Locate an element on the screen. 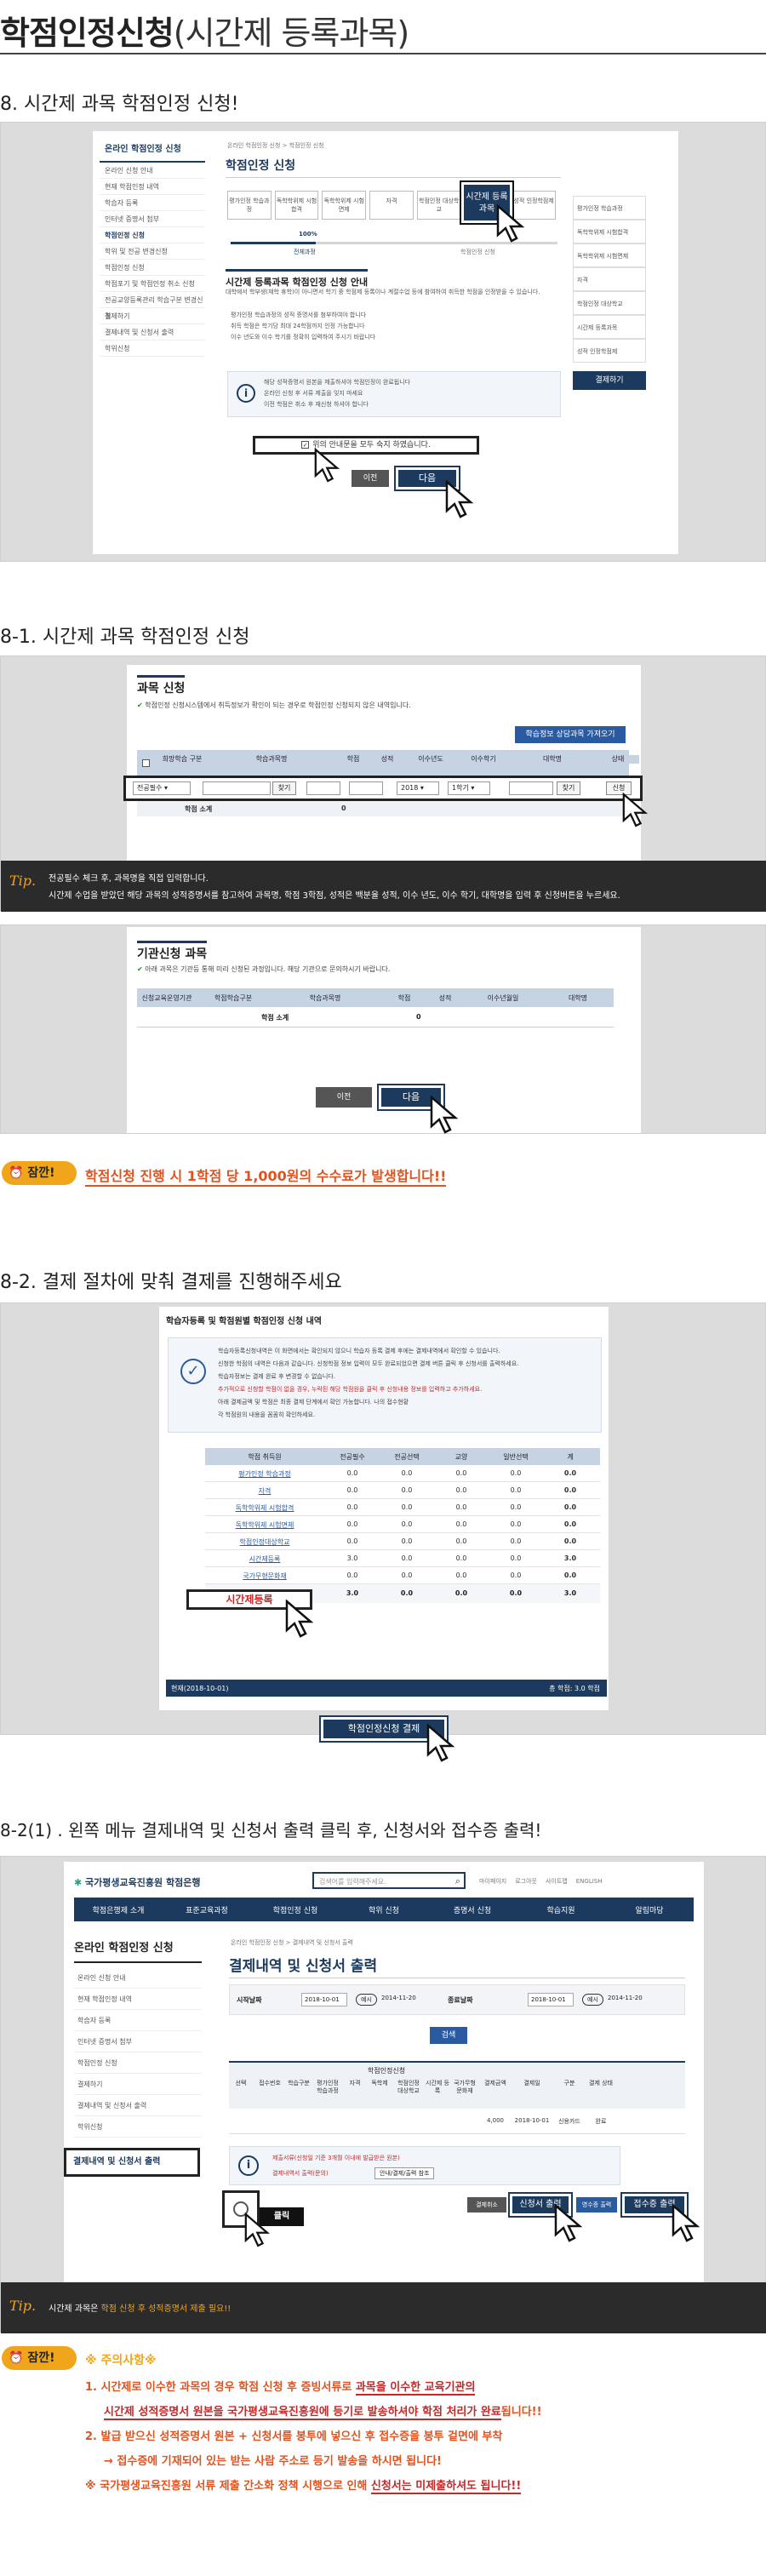  select-all-checkbox is located at coordinates (146, 763).